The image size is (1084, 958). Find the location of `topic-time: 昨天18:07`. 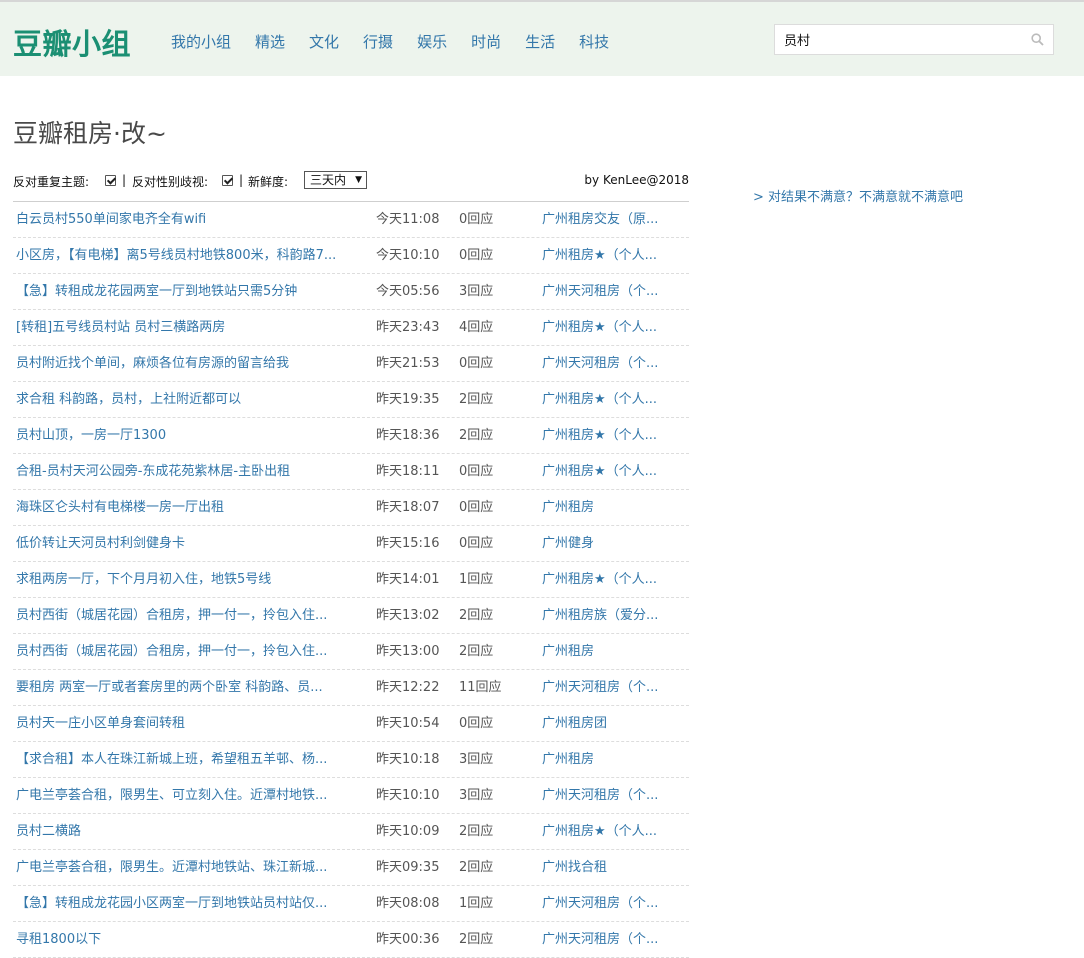

topic-time: 昨天18:07 is located at coordinates (408, 507).